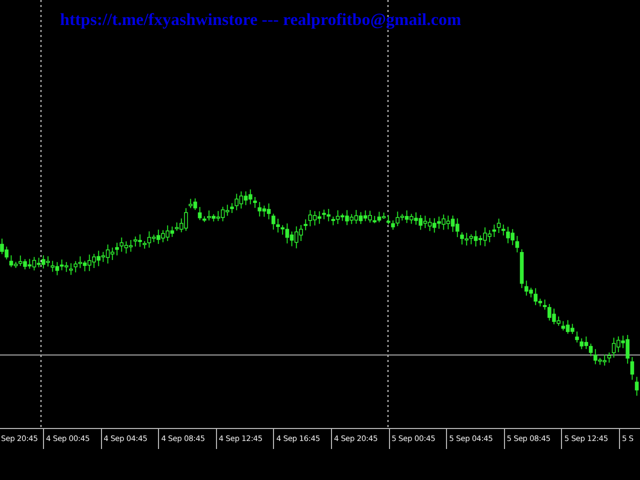 The height and width of the screenshot is (480, 640). I want to click on chart-text-label: https://t.me/fxyashwinstore --- realprofitbo@gmail.com, so click(261, 20).